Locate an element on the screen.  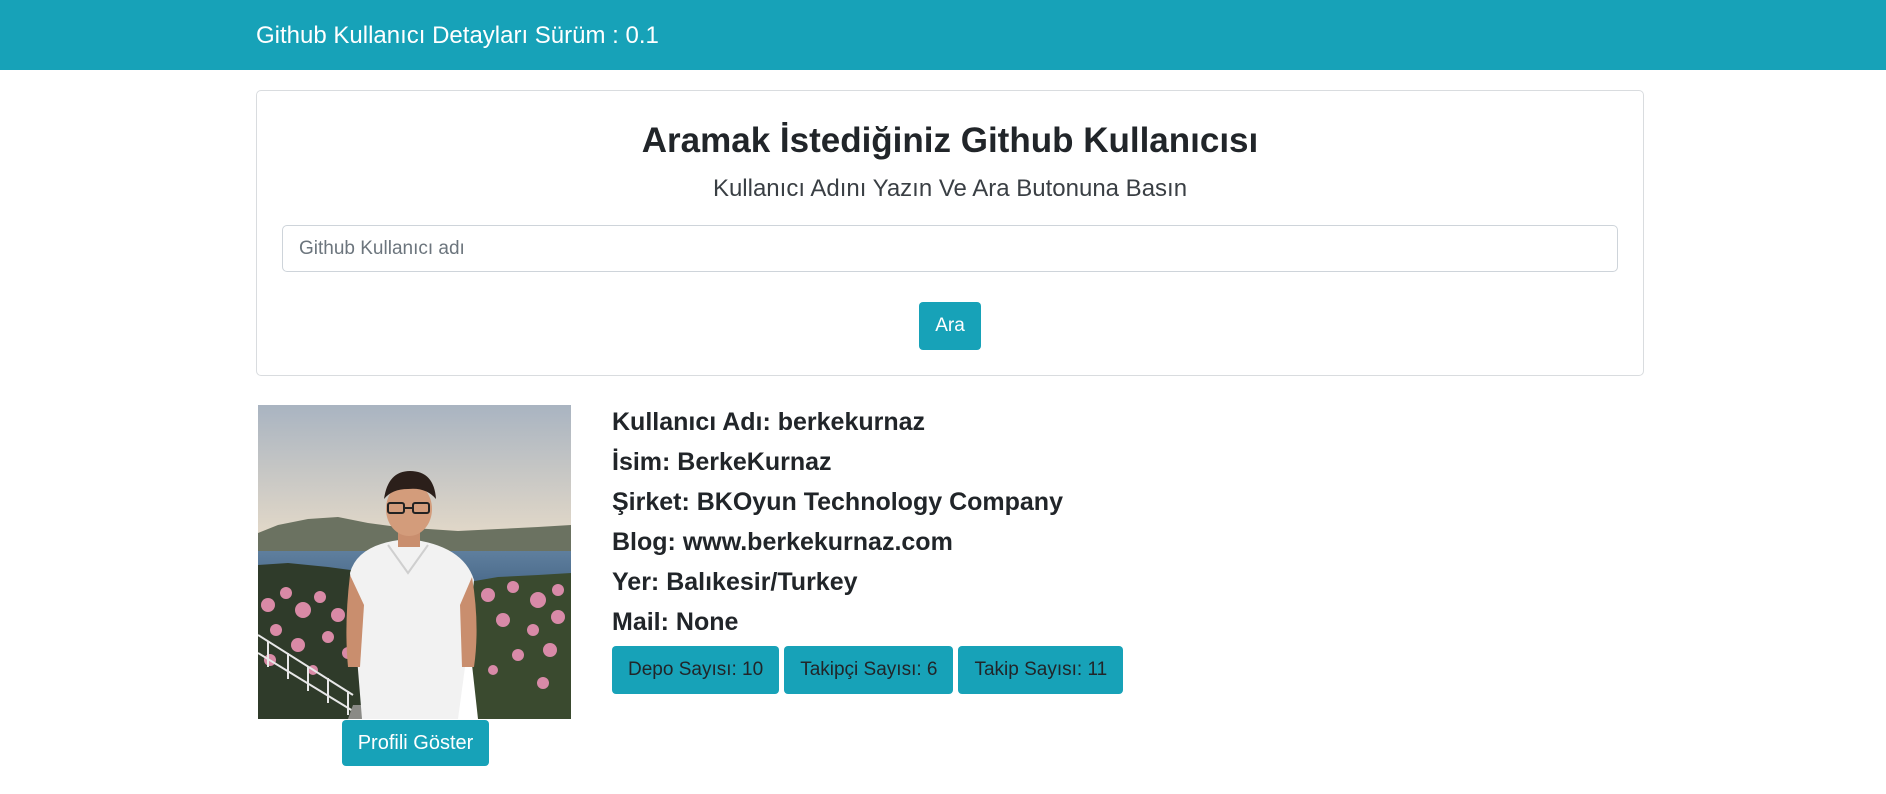
search-button: Ara is located at coordinates (950, 326).